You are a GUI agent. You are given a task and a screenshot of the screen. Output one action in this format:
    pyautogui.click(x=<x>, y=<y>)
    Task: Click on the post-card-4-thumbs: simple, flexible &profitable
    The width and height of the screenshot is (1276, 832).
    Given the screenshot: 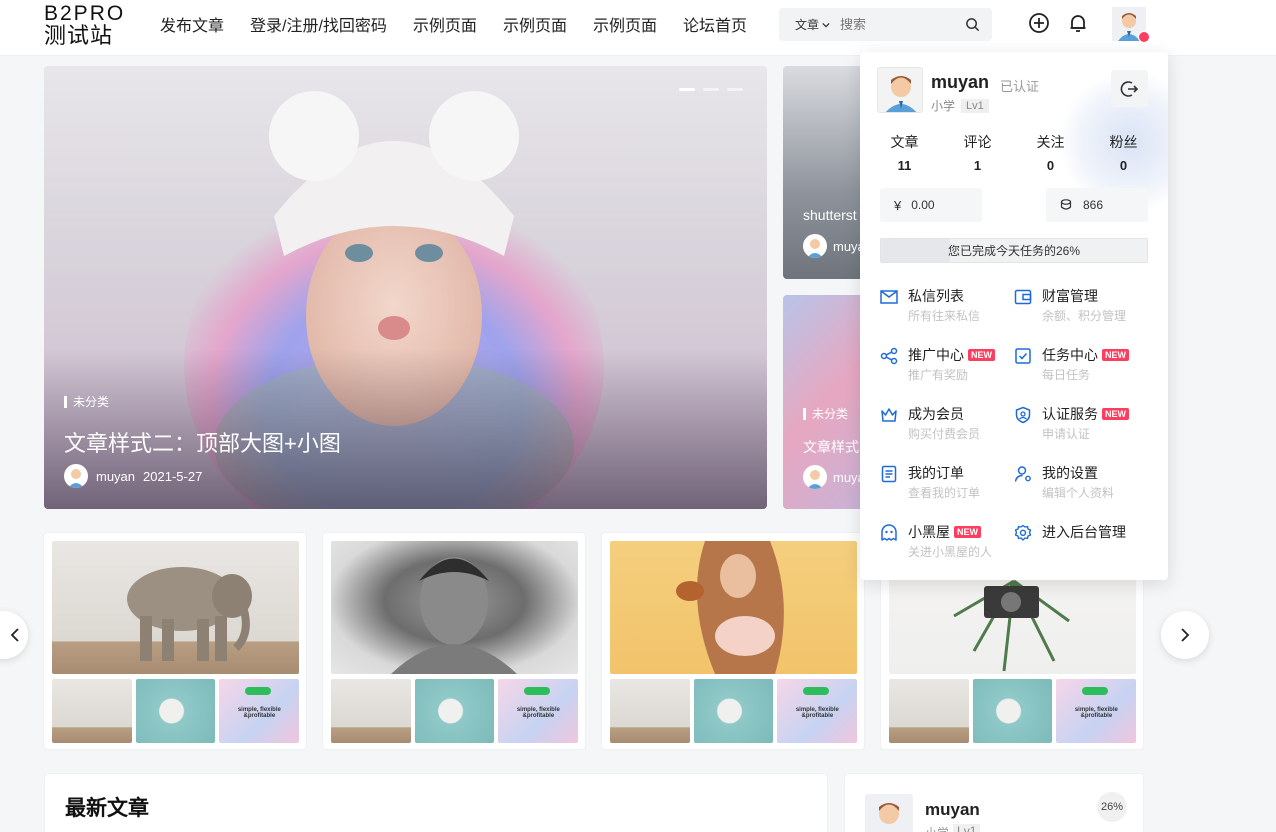 What is the action you would take?
    pyautogui.click(x=1013, y=711)
    